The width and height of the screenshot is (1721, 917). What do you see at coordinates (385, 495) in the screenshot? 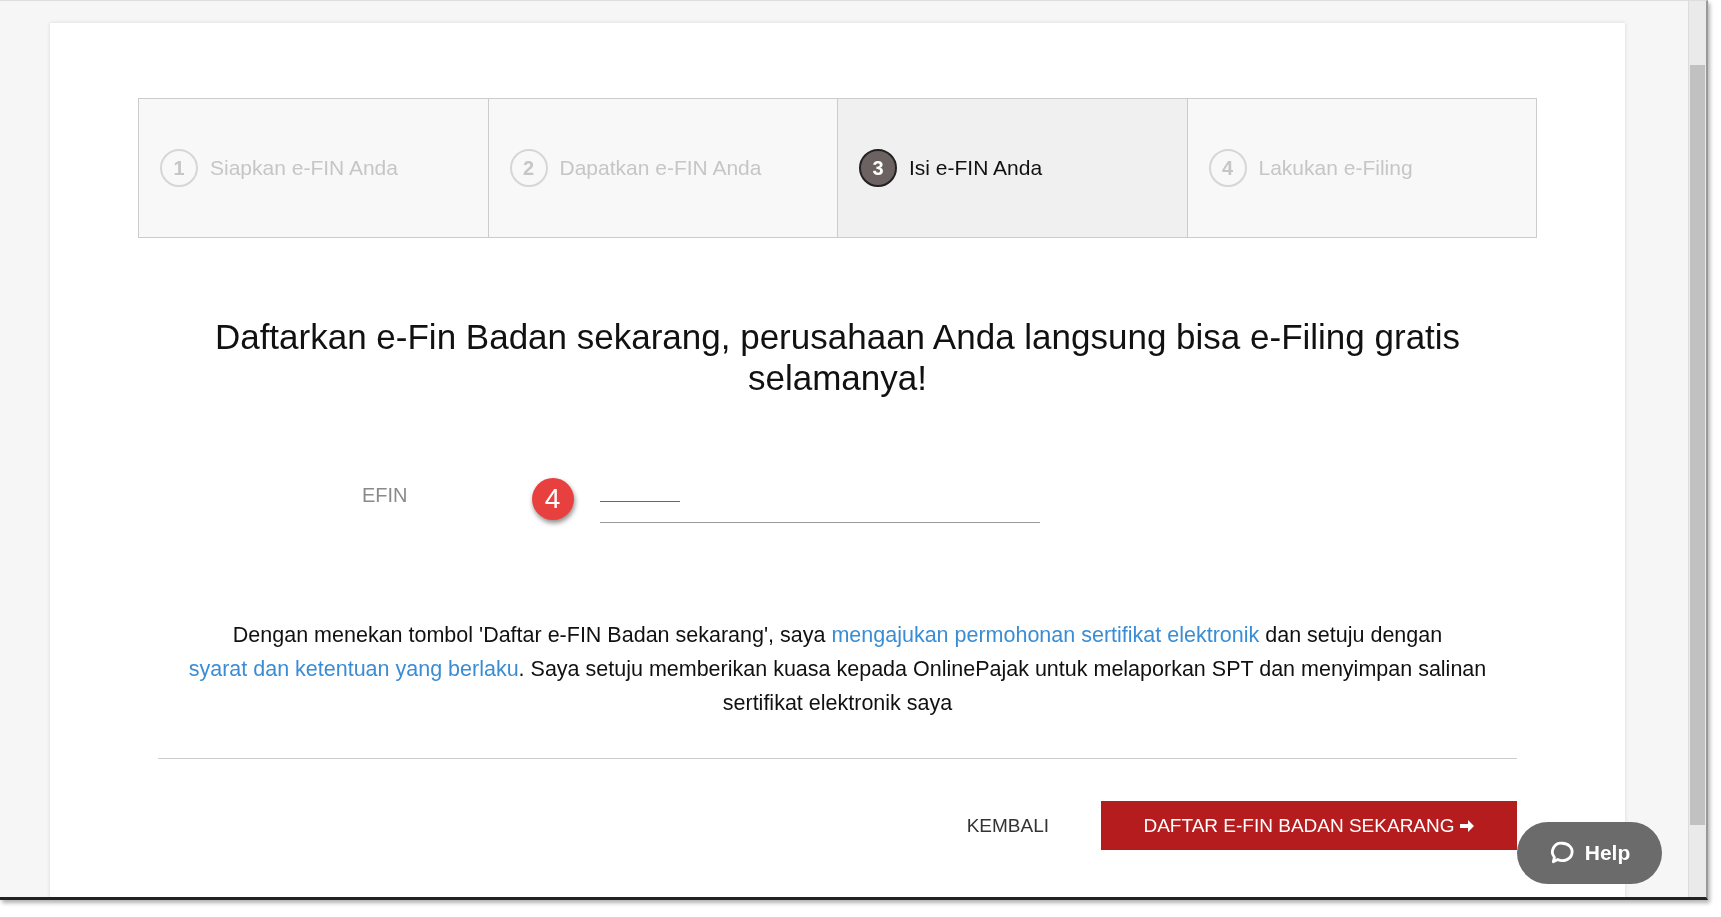
I see `efin-label: EFIN` at bounding box center [385, 495].